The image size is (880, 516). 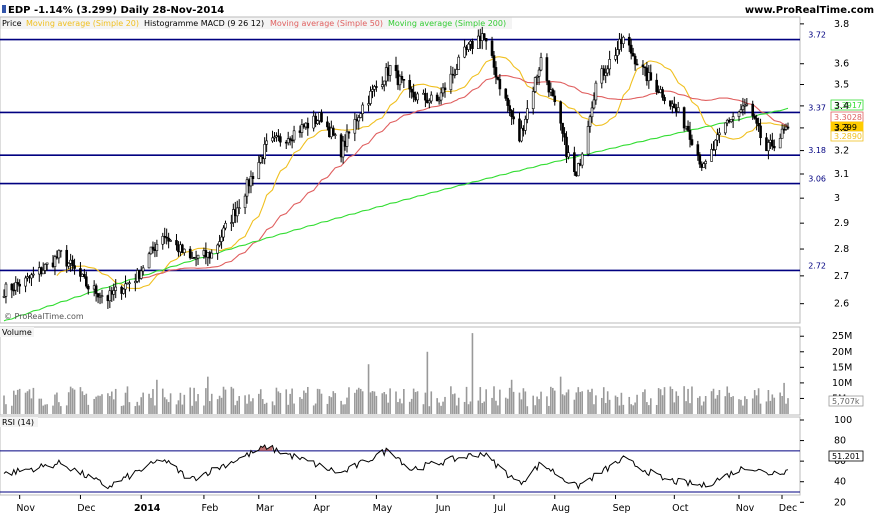 I want to click on legend-ma50: Moving average (Simple 50), so click(x=326, y=23).